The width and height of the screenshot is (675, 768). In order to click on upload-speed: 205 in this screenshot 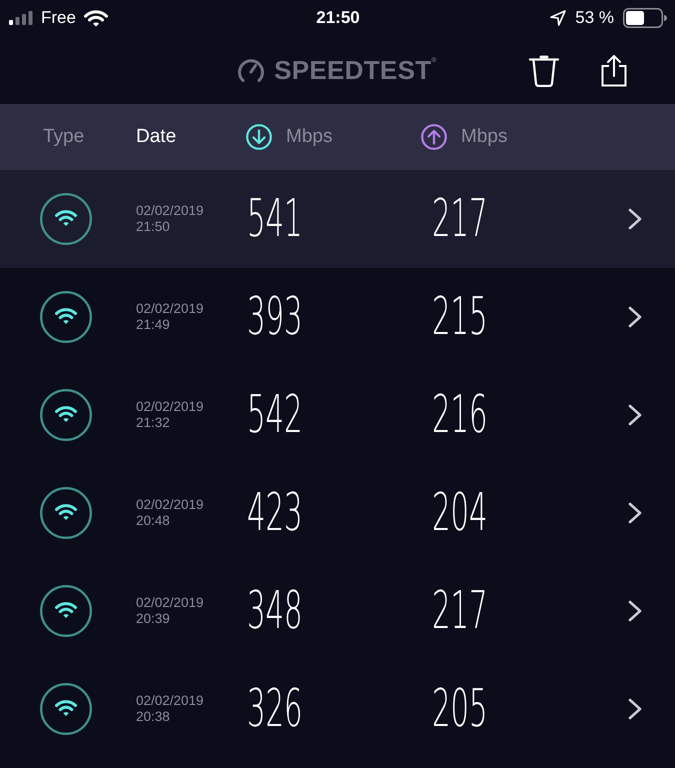, I will do `click(460, 709)`.